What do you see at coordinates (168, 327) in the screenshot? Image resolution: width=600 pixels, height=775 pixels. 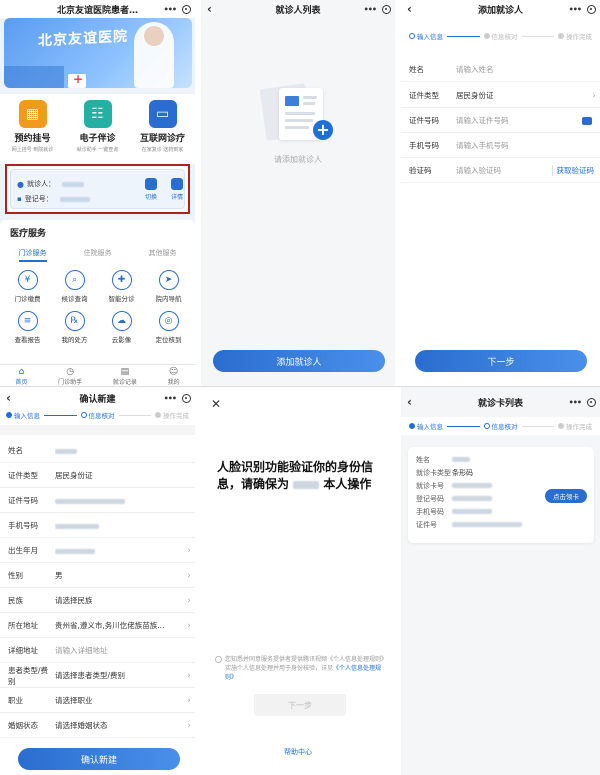 I see `service-checkin: ◎ 定位核到` at bounding box center [168, 327].